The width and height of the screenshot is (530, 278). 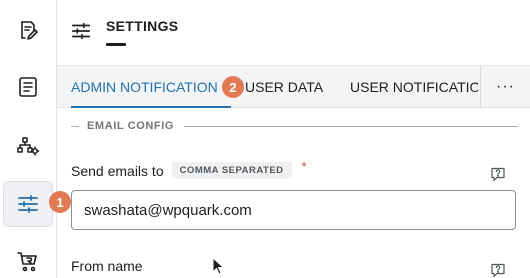 What do you see at coordinates (505, 87) in the screenshot?
I see `more-tabs-button: ···` at bounding box center [505, 87].